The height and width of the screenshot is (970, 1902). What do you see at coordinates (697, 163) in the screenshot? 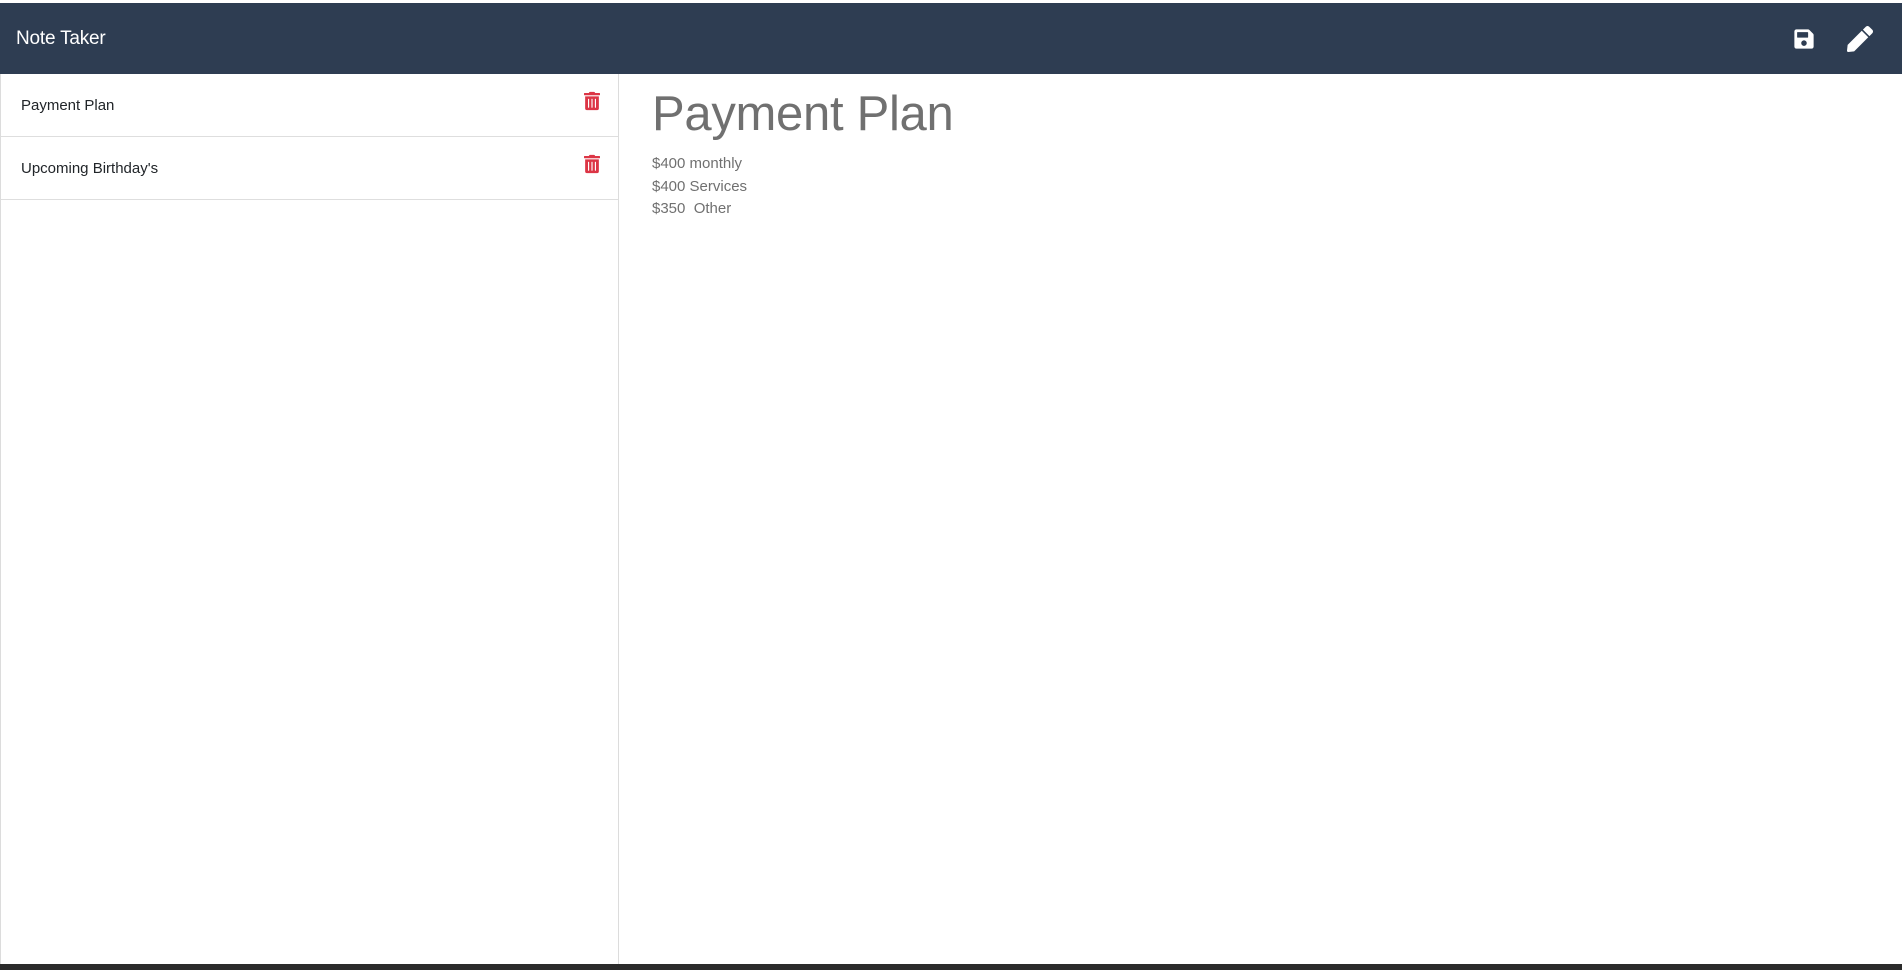
I see `note-line: $400 monthly` at bounding box center [697, 163].